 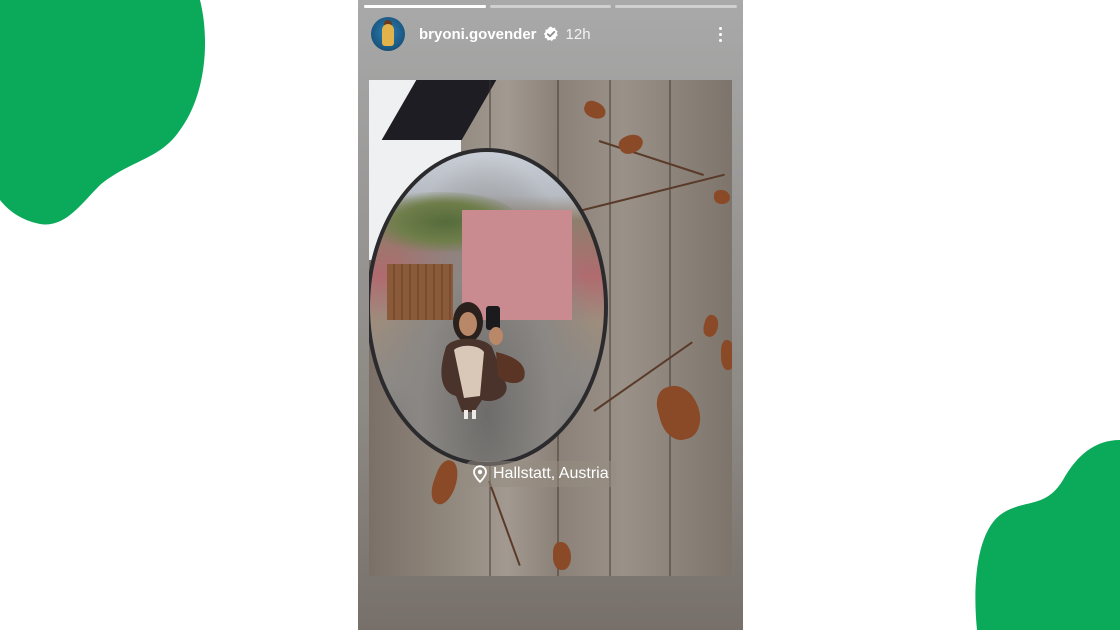 I want to click on decorative-blob-bottom-right, so click(x=1047, y=535).